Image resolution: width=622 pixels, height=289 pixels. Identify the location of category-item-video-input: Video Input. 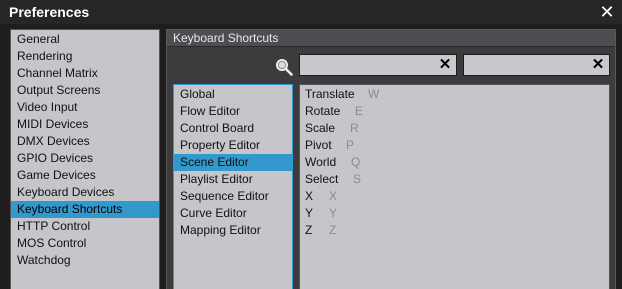
(85, 107).